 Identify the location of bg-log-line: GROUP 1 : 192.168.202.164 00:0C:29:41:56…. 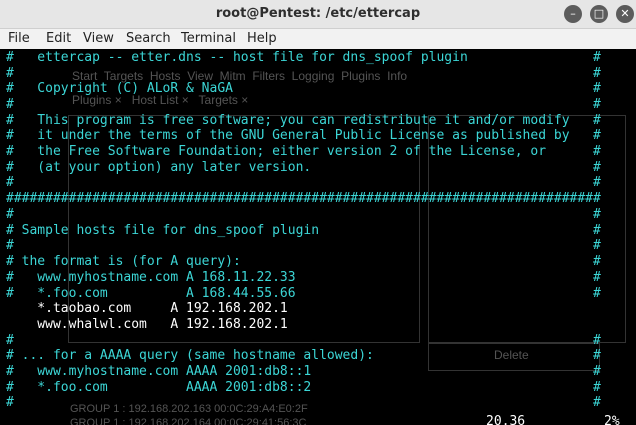
(188, 421).